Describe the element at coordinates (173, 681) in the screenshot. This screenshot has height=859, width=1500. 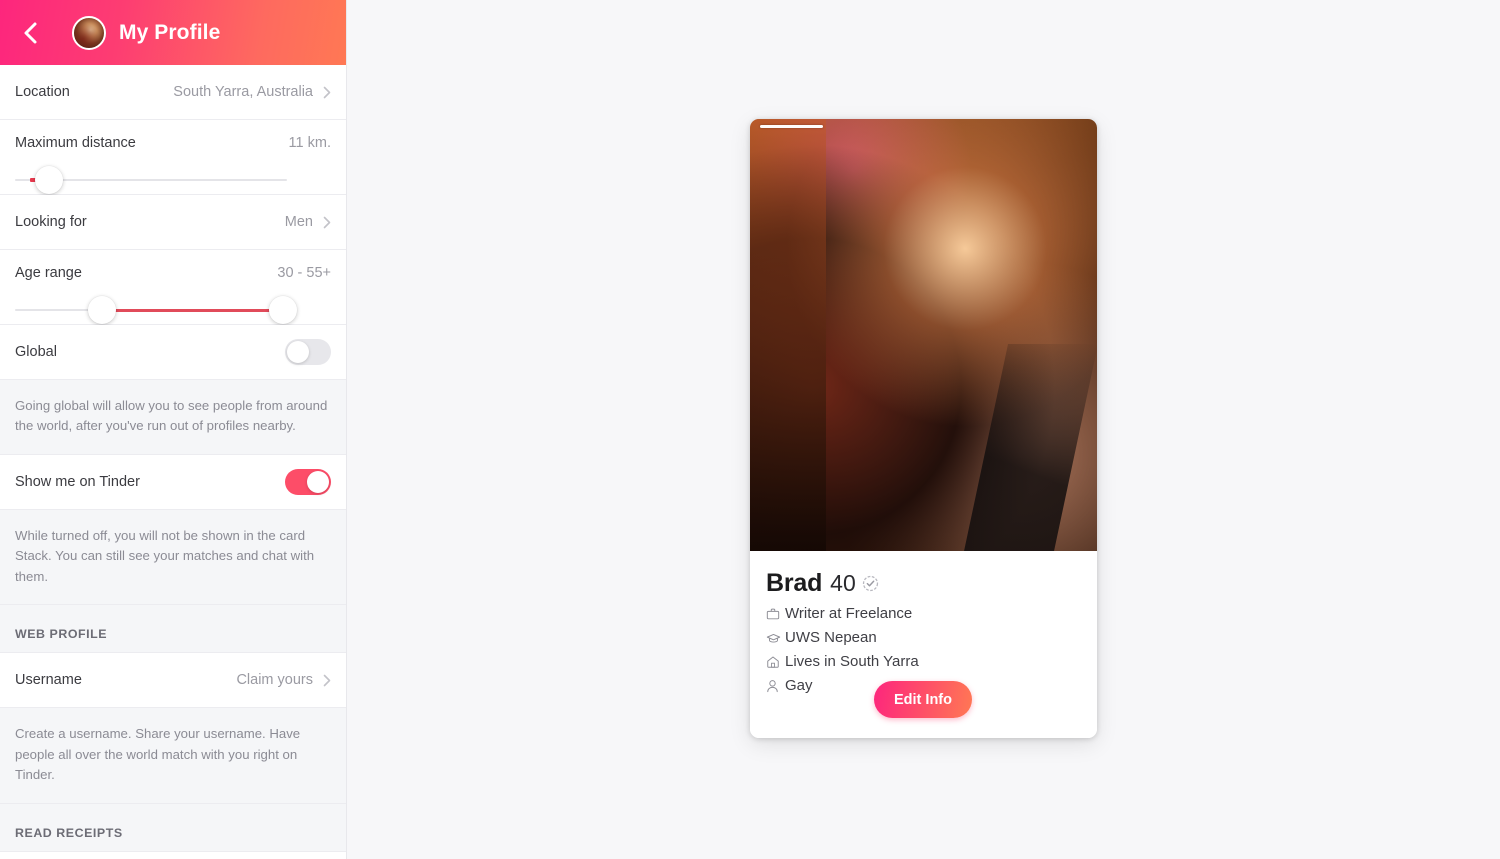
I see `setting-row-username: Username Claim yours` at that location.